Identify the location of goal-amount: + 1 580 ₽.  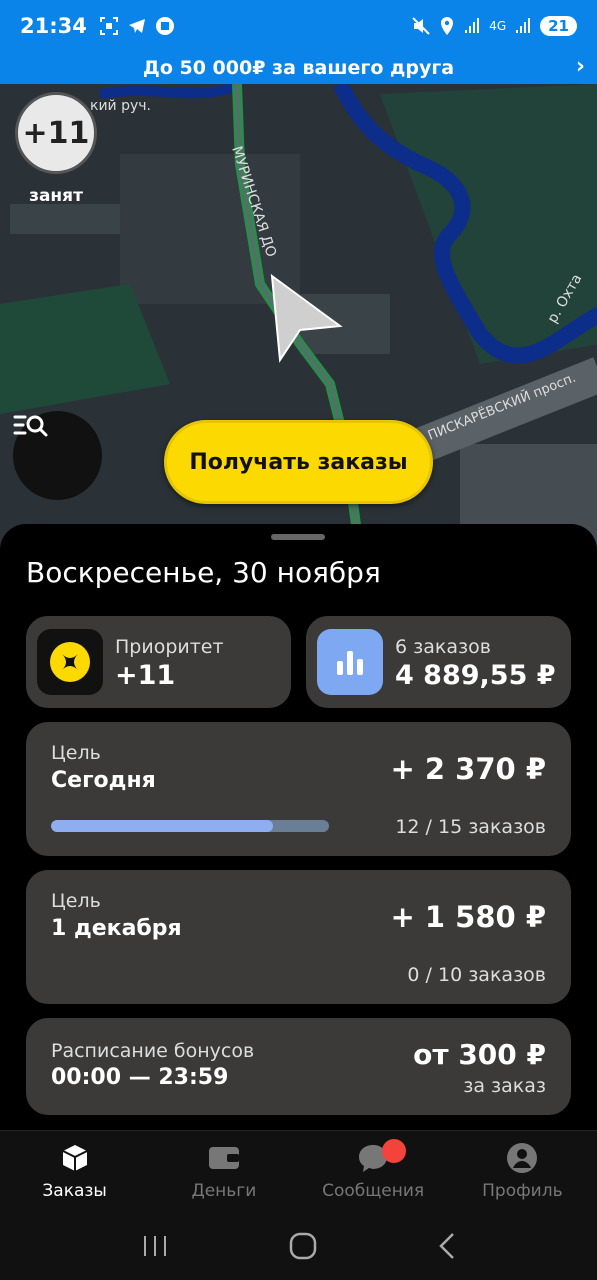
(468, 917).